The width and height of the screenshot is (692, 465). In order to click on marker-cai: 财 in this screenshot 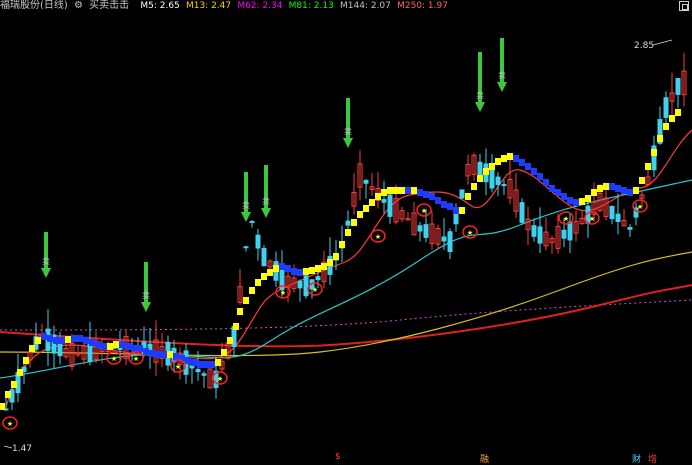, I will do `click(637, 460)`.